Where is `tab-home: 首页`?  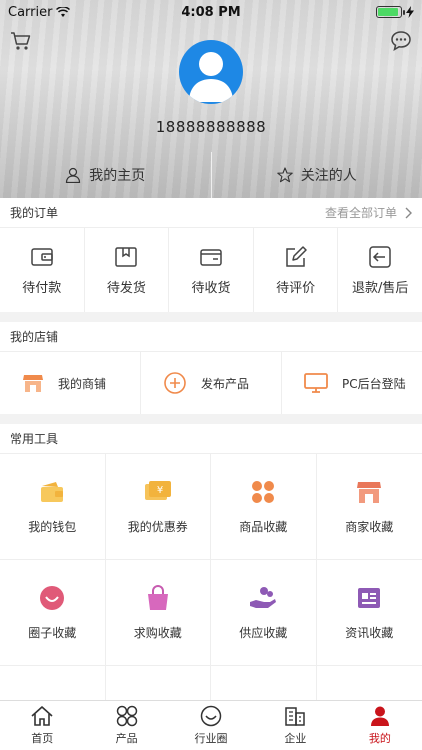 tab-home: 首页 is located at coordinates (42, 725).